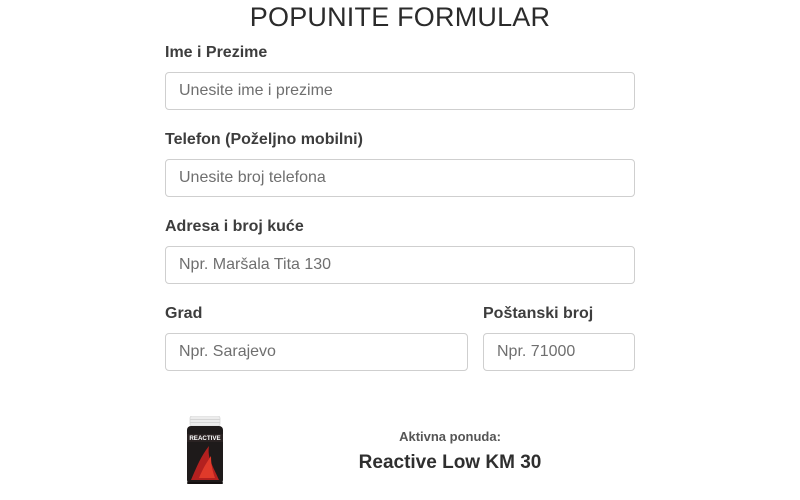 Image resolution: width=800 pixels, height=500 pixels. What do you see at coordinates (400, 91) in the screenshot?
I see `name-input` at bounding box center [400, 91].